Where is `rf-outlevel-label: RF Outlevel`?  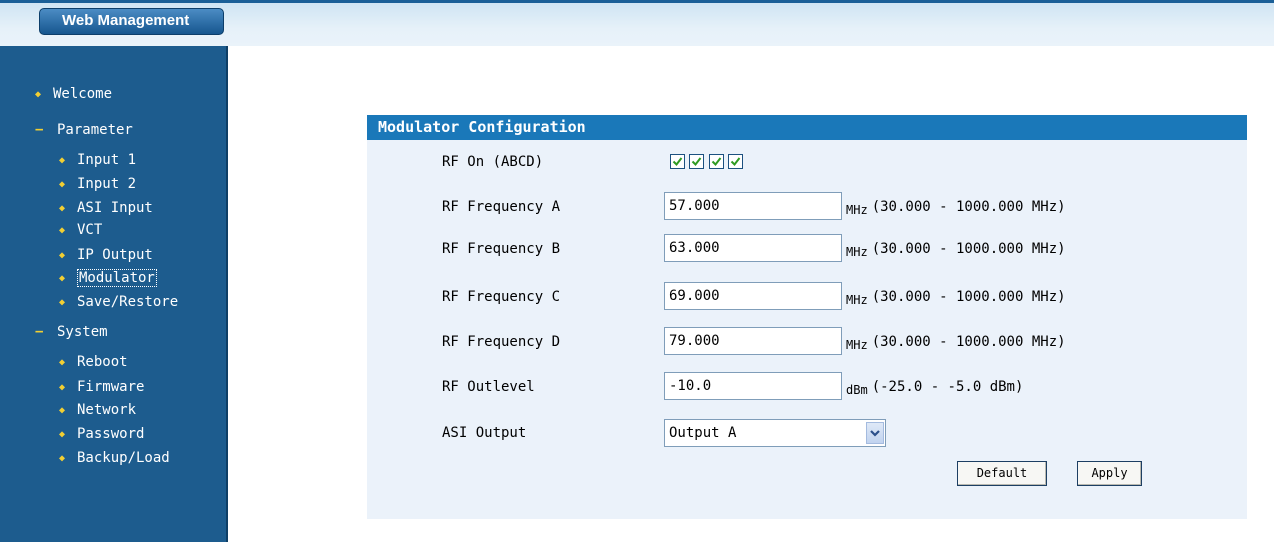
rf-outlevel-label: RF Outlevel is located at coordinates (488, 387).